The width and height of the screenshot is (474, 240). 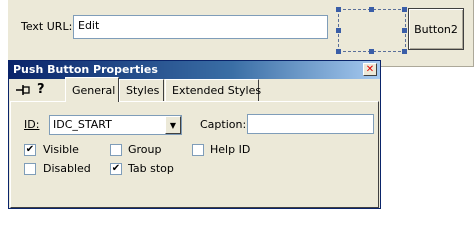 What do you see at coordinates (436, 29) in the screenshot?
I see `button2-control: Button2` at bounding box center [436, 29].